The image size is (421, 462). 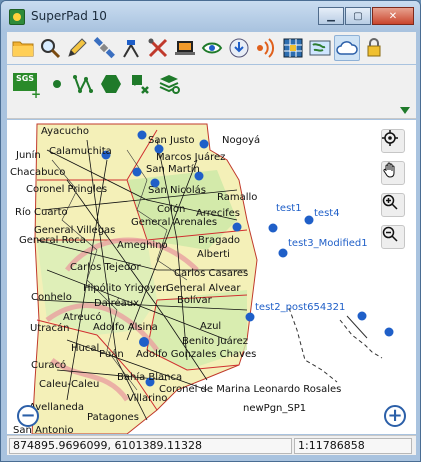 I want to click on place-label: Arrecifes, so click(x=218, y=213).